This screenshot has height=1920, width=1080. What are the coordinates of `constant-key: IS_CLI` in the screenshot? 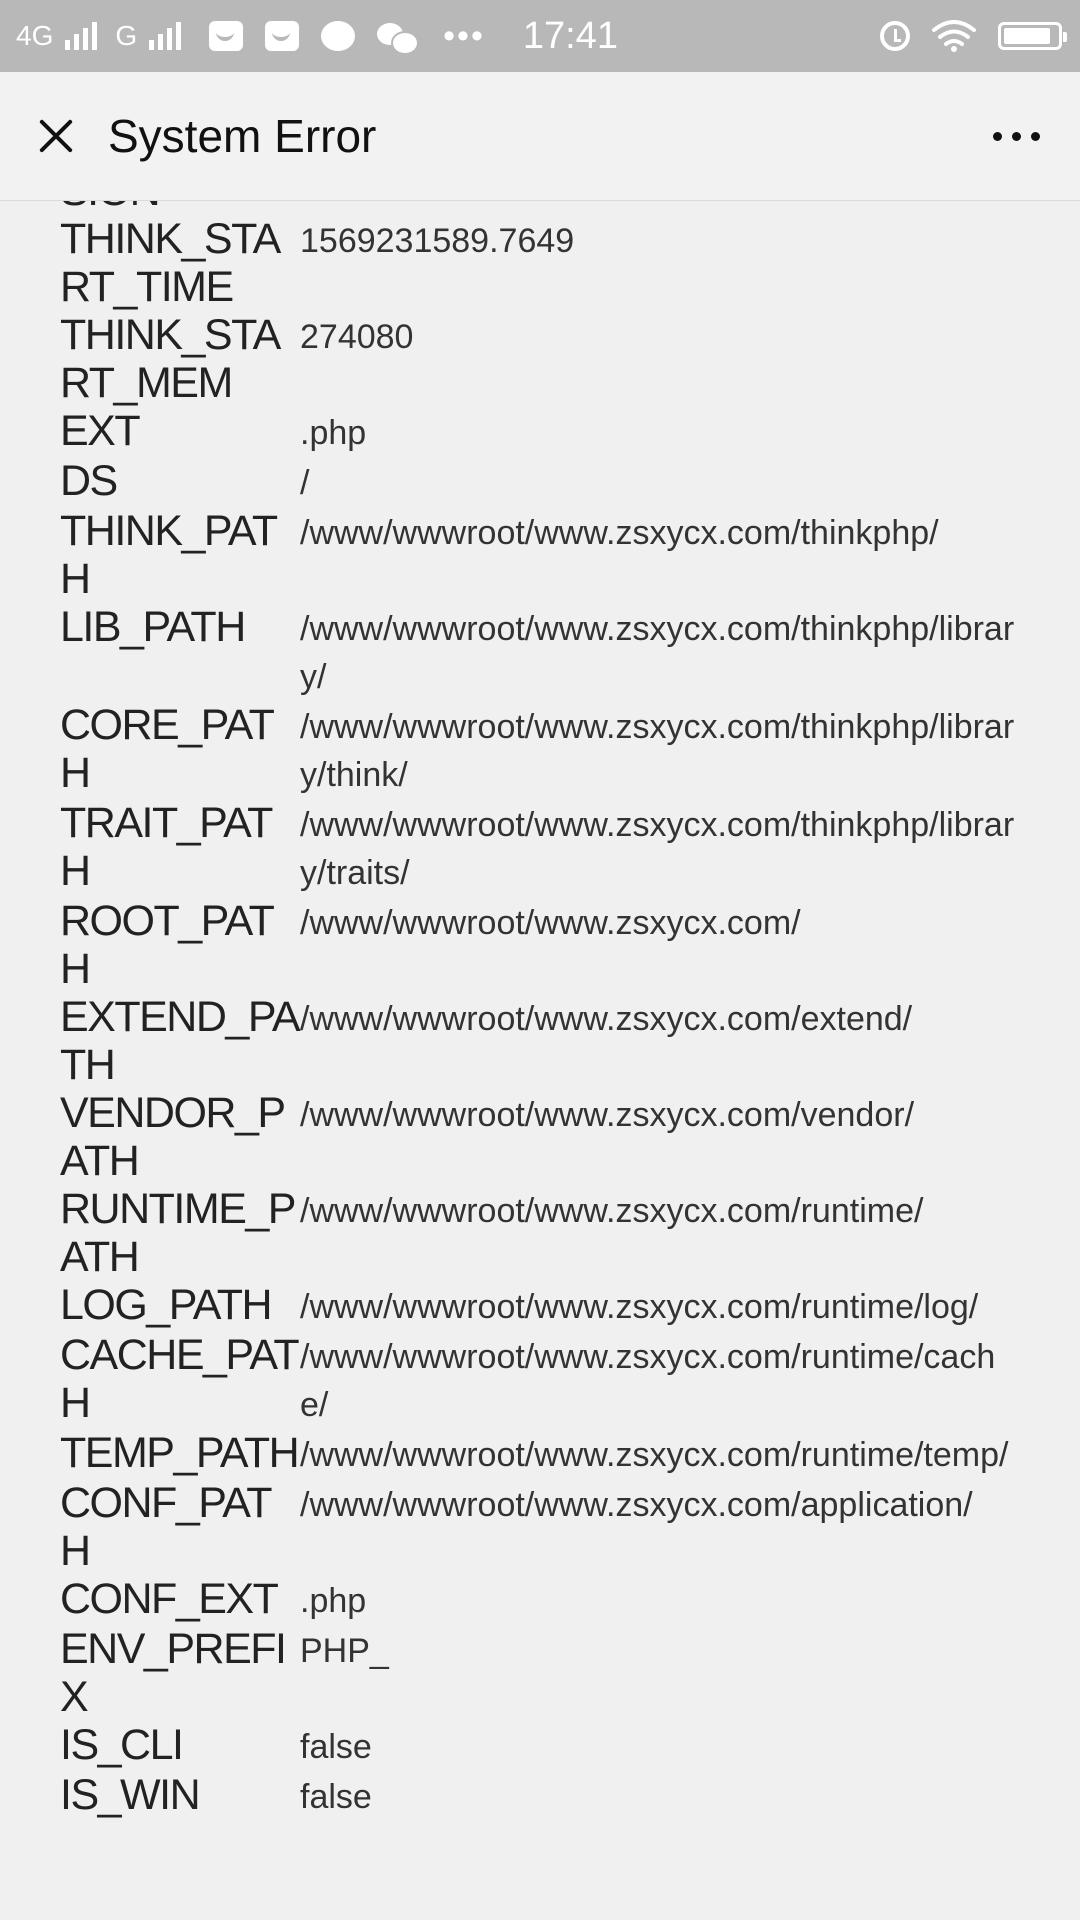 It's located at (122, 1745).